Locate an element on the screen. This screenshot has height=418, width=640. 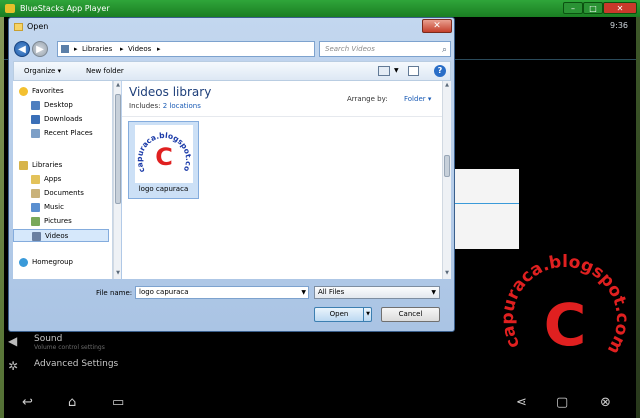
file-item: capuraca.blogspot.com C logo capuraca is located at coordinates (163, 158).